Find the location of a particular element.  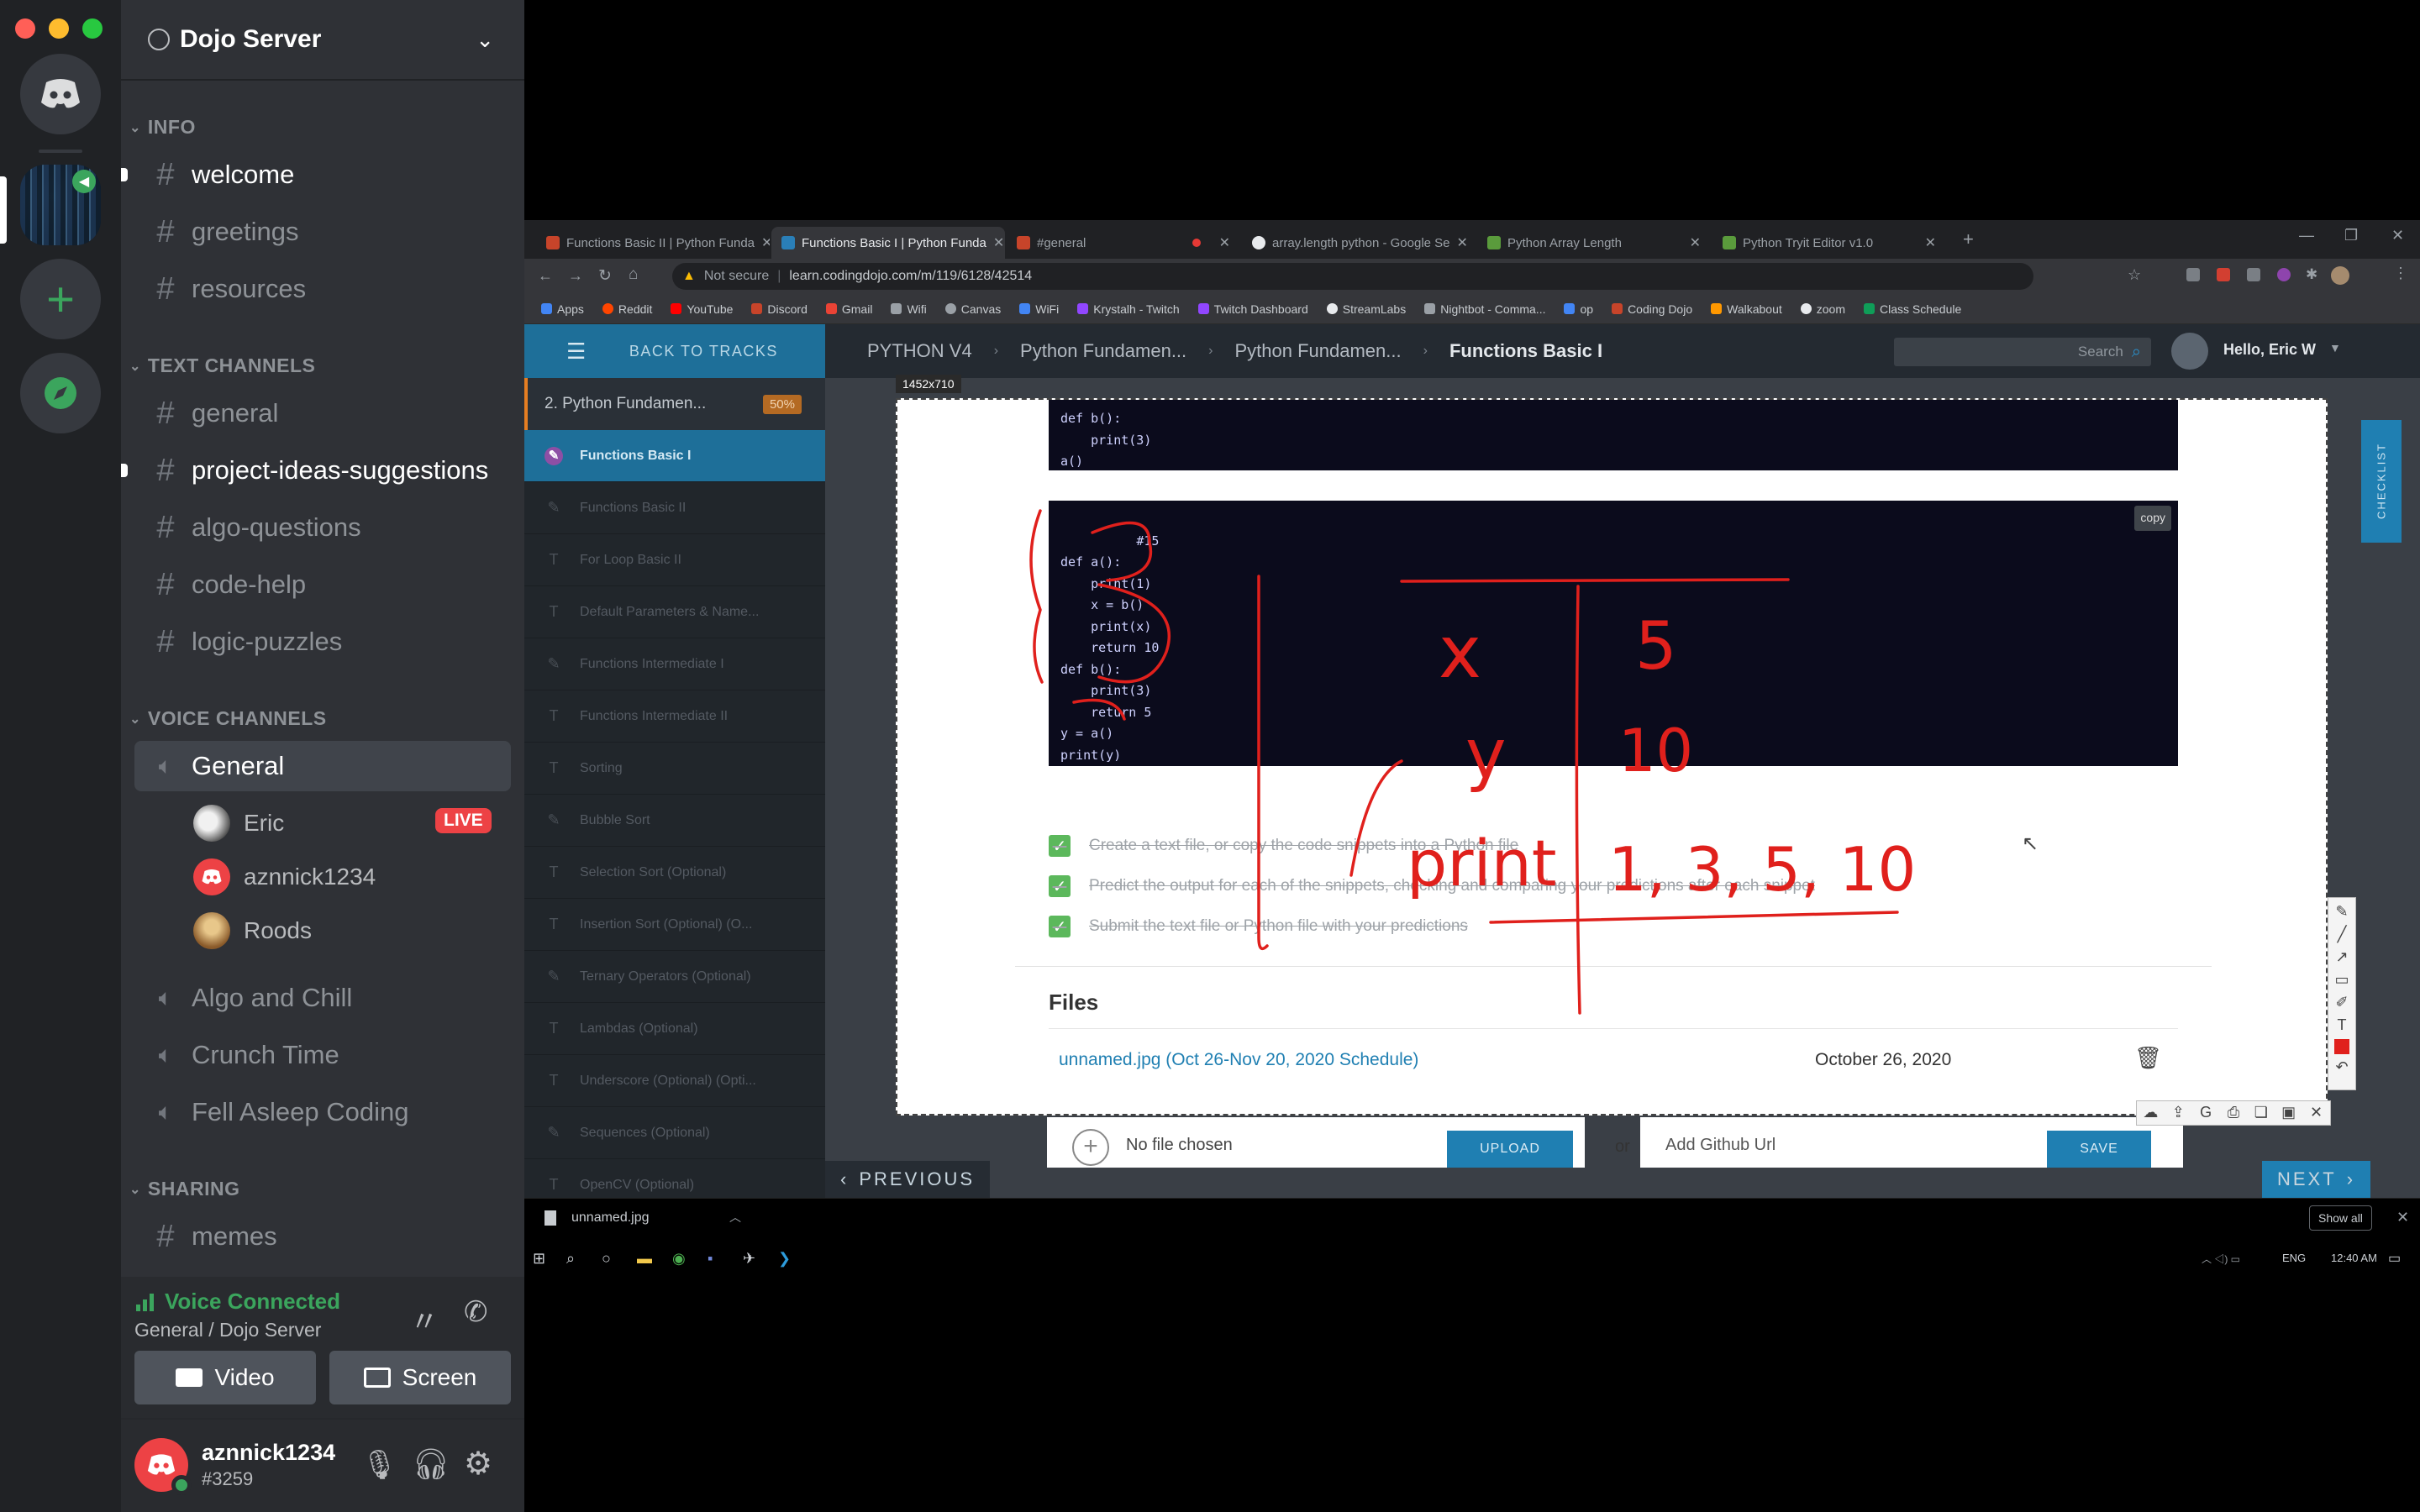

restore-icon: ❐ is located at coordinates (2351, 235).